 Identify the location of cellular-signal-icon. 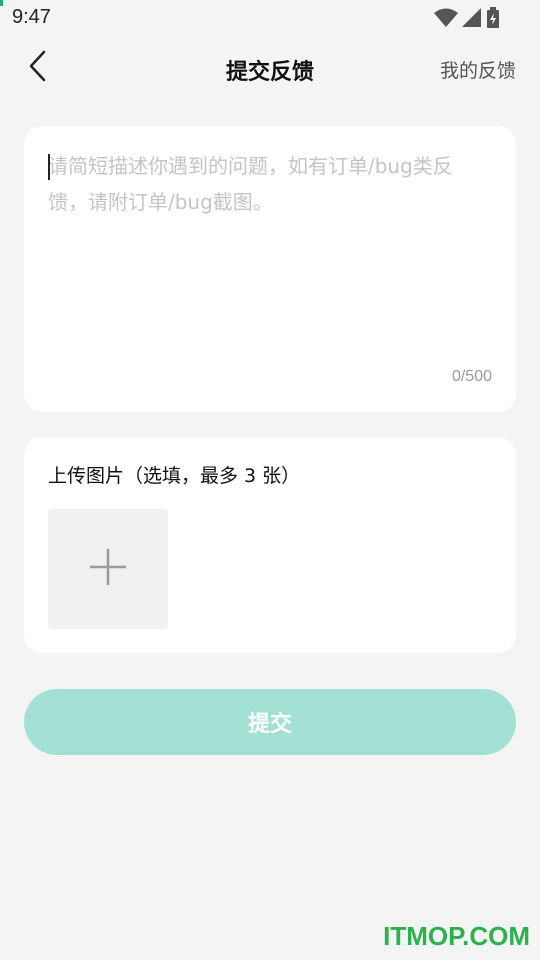
(472, 18).